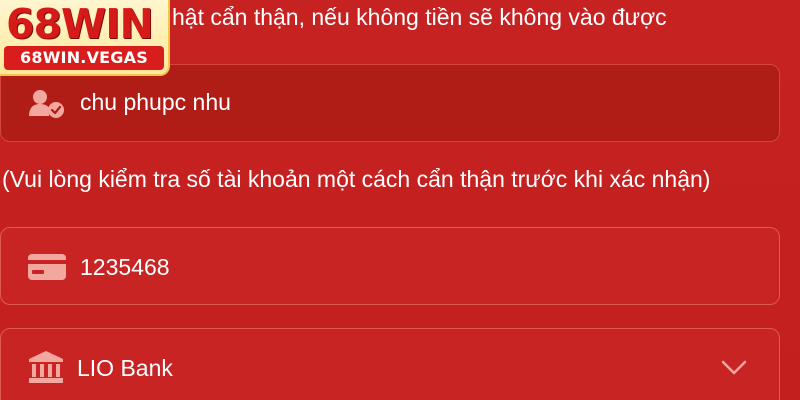 Image resolution: width=800 pixels, height=400 pixels. What do you see at coordinates (125, 368) in the screenshot?
I see `bank-selected-value: LIO Bank` at bounding box center [125, 368].